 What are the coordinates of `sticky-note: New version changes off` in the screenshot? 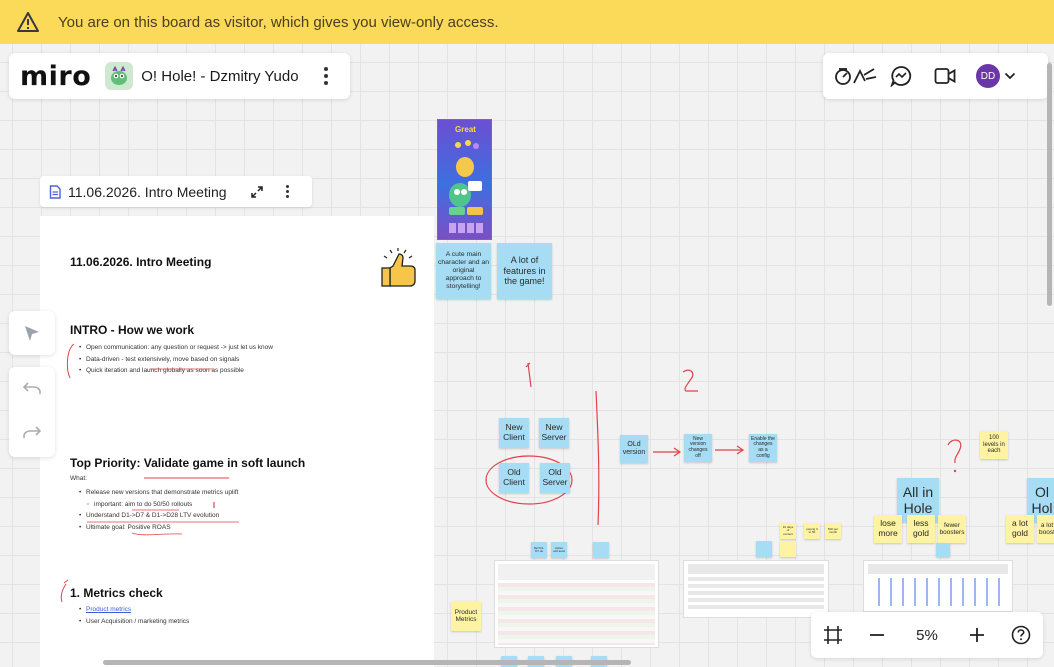 It's located at (698, 448).